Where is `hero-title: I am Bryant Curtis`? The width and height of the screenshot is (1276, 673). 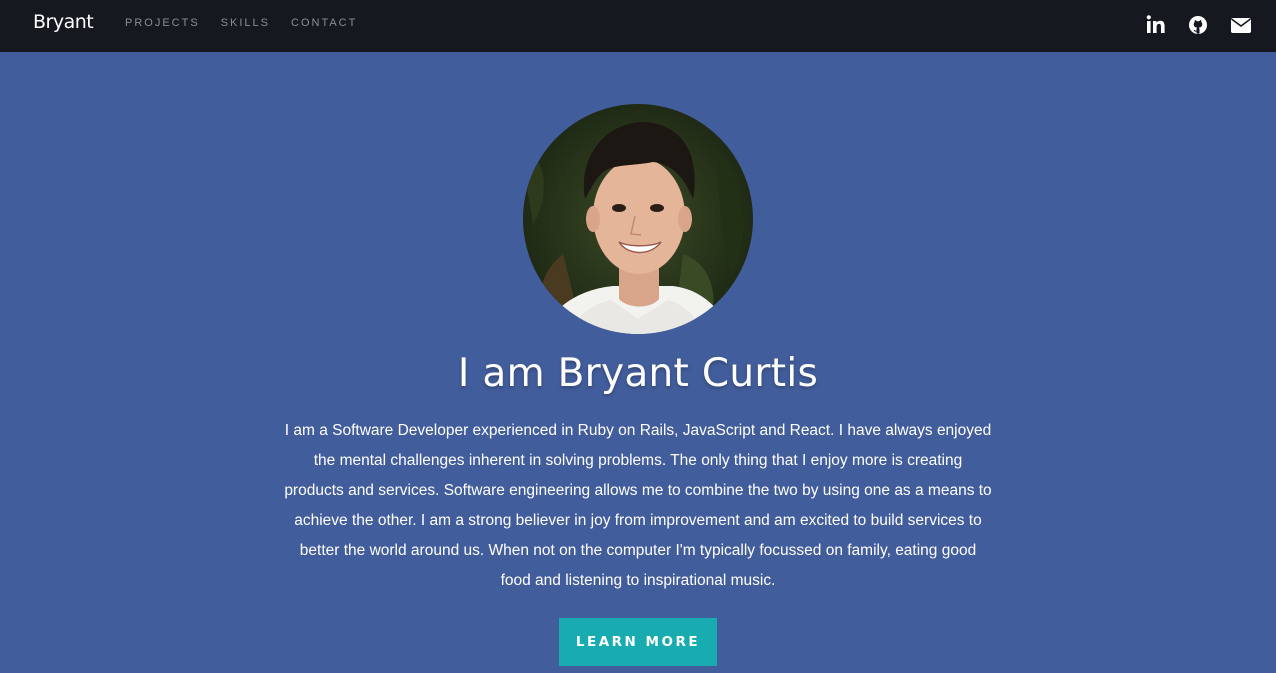 hero-title: I am Bryant Curtis is located at coordinates (638, 373).